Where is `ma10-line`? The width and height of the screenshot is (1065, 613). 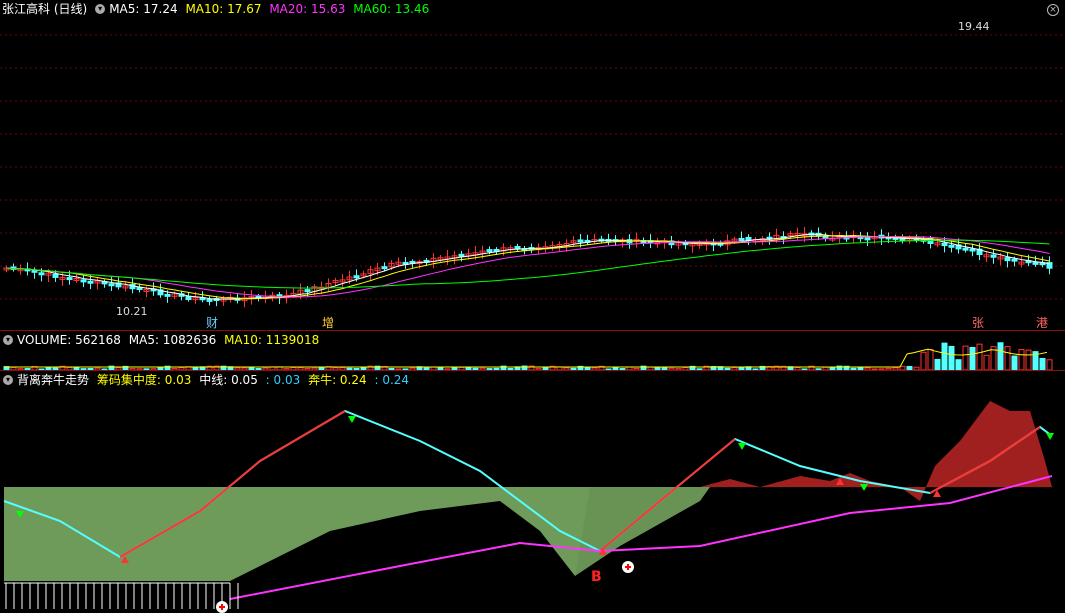
ma10-line is located at coordinates (528, 267).